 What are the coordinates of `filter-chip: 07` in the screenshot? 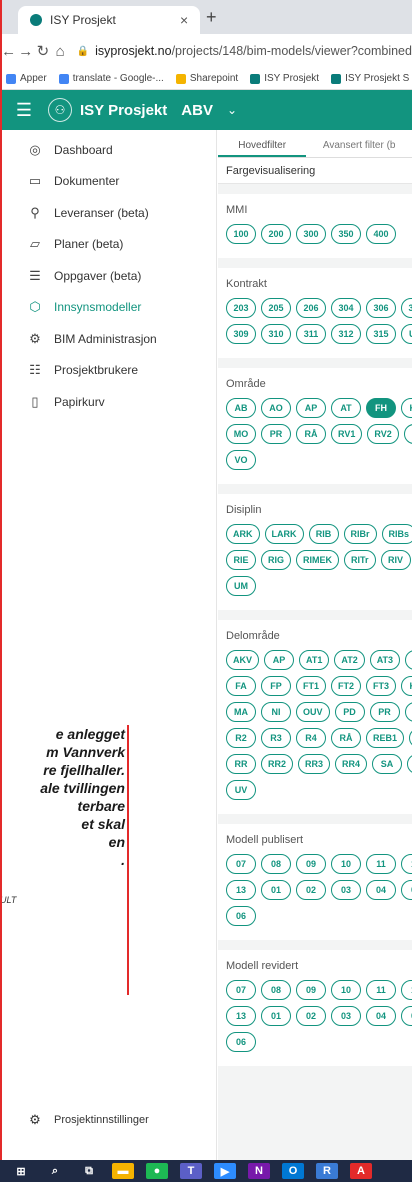 It's located at (241, 864).